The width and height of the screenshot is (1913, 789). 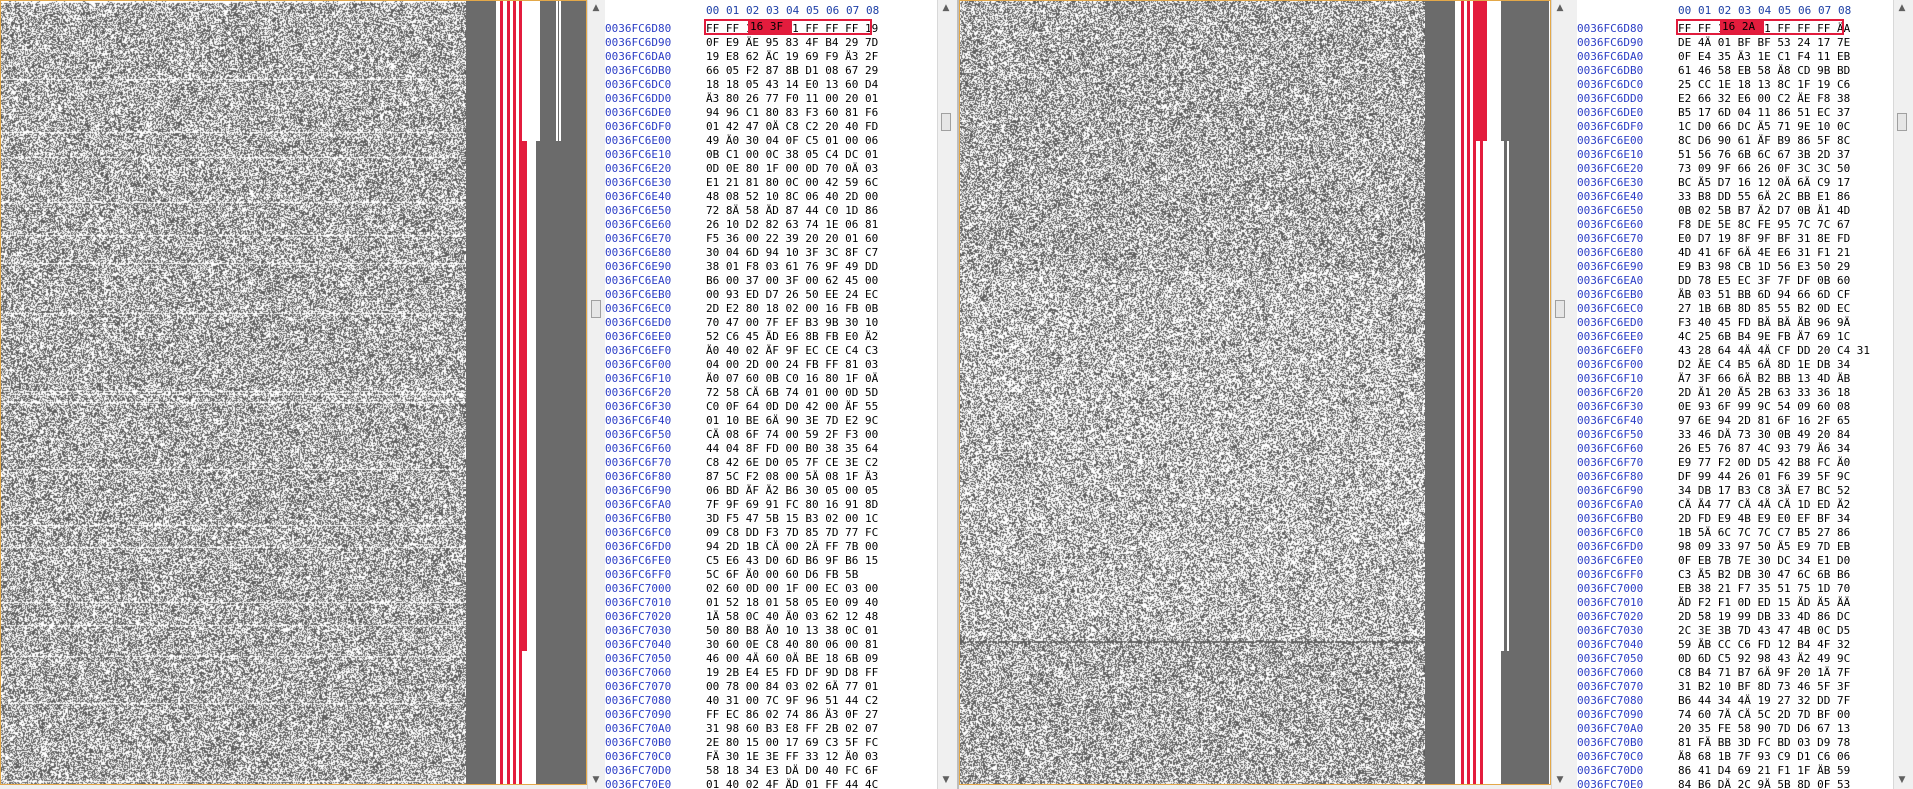 I want to click on hex-row-bytes: 94 96 C1 80 83 F3 60 81 F6, so click(x=792, y=112).